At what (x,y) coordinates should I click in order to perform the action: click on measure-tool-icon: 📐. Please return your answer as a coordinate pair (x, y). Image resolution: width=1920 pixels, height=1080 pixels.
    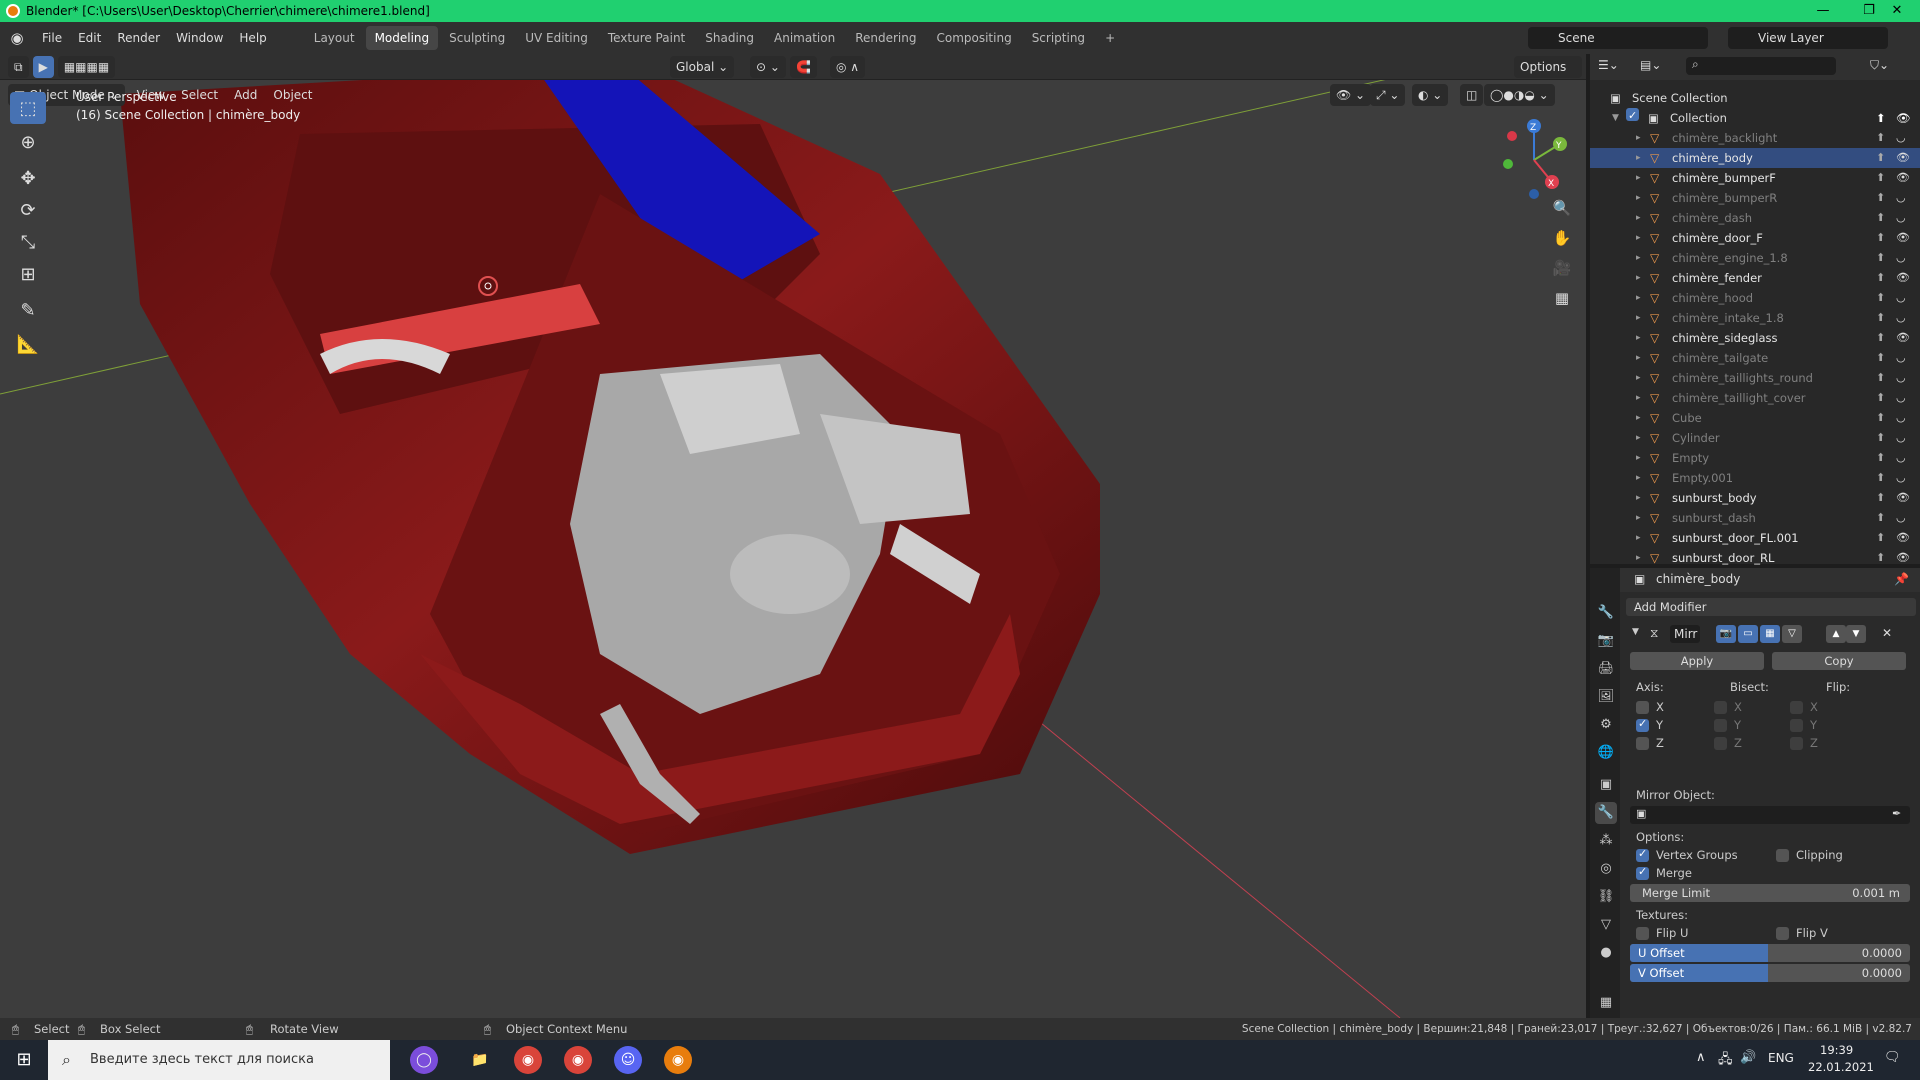
    Looking at the image, I should click on (28, 344).